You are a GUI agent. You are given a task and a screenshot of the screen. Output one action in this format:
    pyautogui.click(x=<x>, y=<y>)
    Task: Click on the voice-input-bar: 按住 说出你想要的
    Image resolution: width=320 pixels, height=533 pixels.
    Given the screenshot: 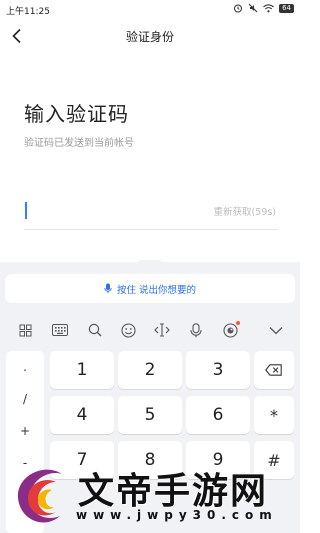 What is the action you would take?
    pyautogui.click(x=150, y=288)
    